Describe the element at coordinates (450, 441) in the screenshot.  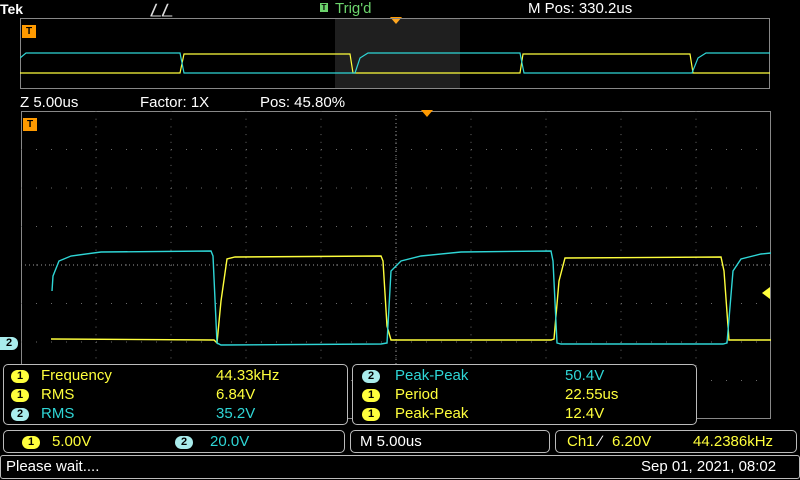
I see `timebase-readout: M 5.00us` at that location.